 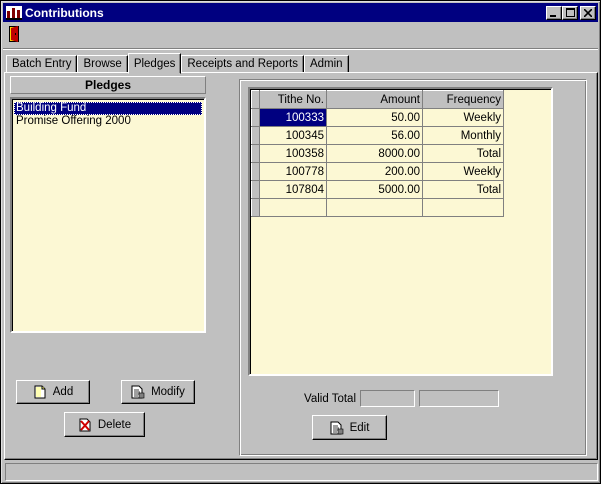 What do you see at coordinates (300, 49) in the screenshot?
I see `toolbar-separator` at bounding box center [300, 49].